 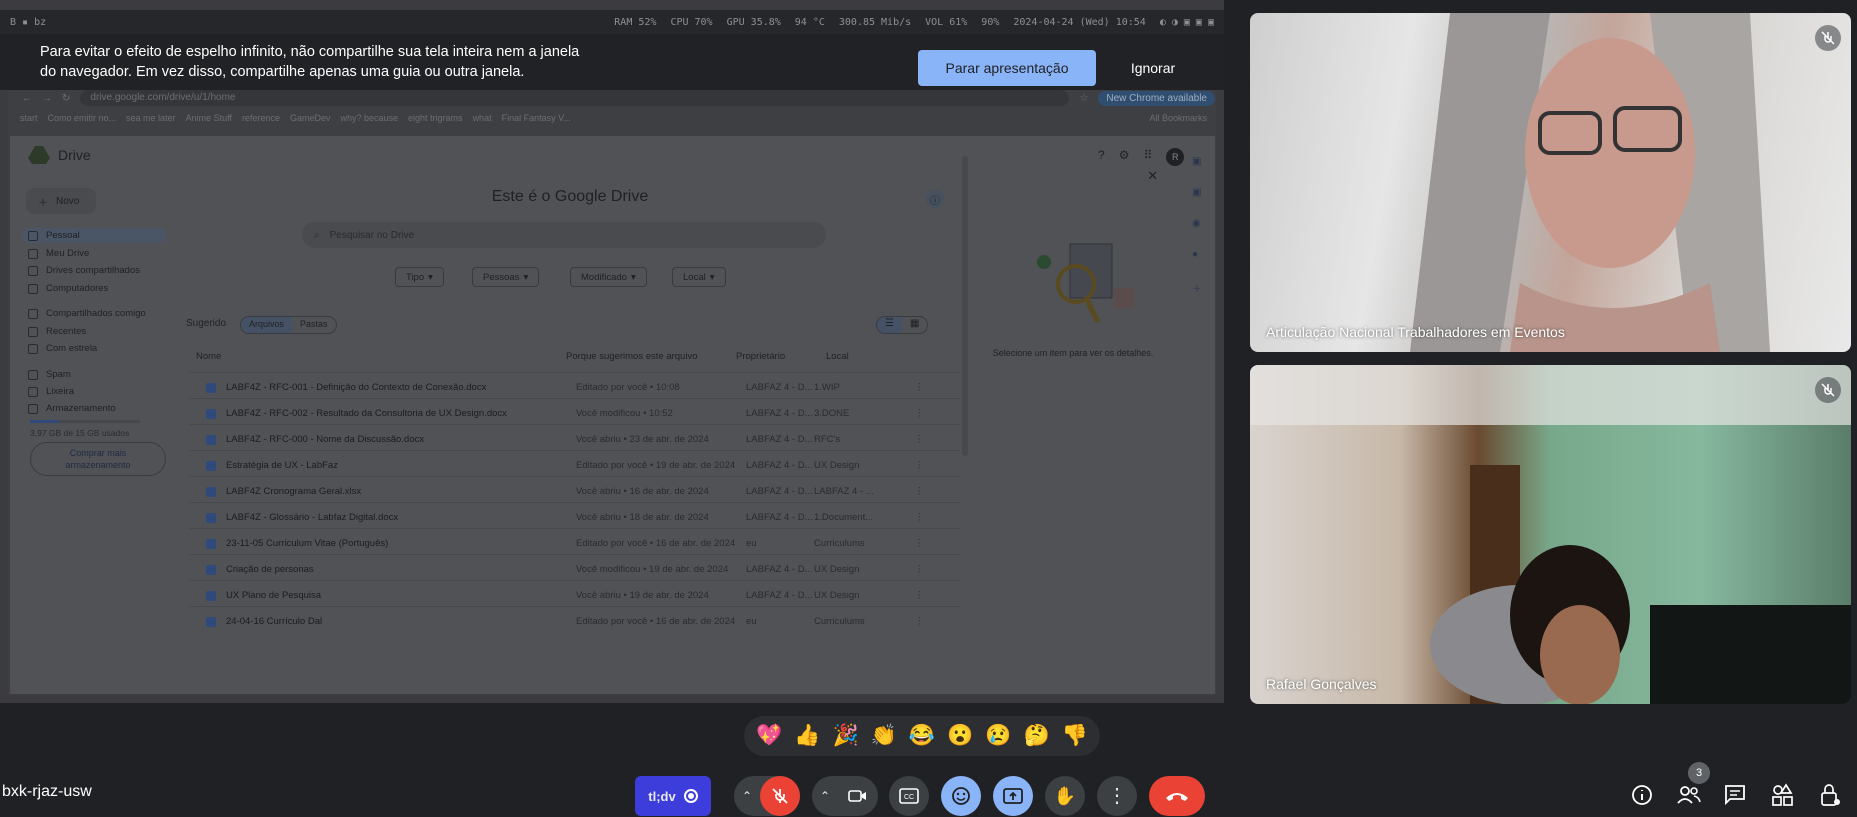 What do you see at coordinates (825, 796) in the screenshot?
I see `camera-options-chevron-icon: ⌃` at bounding box center [825, 796].